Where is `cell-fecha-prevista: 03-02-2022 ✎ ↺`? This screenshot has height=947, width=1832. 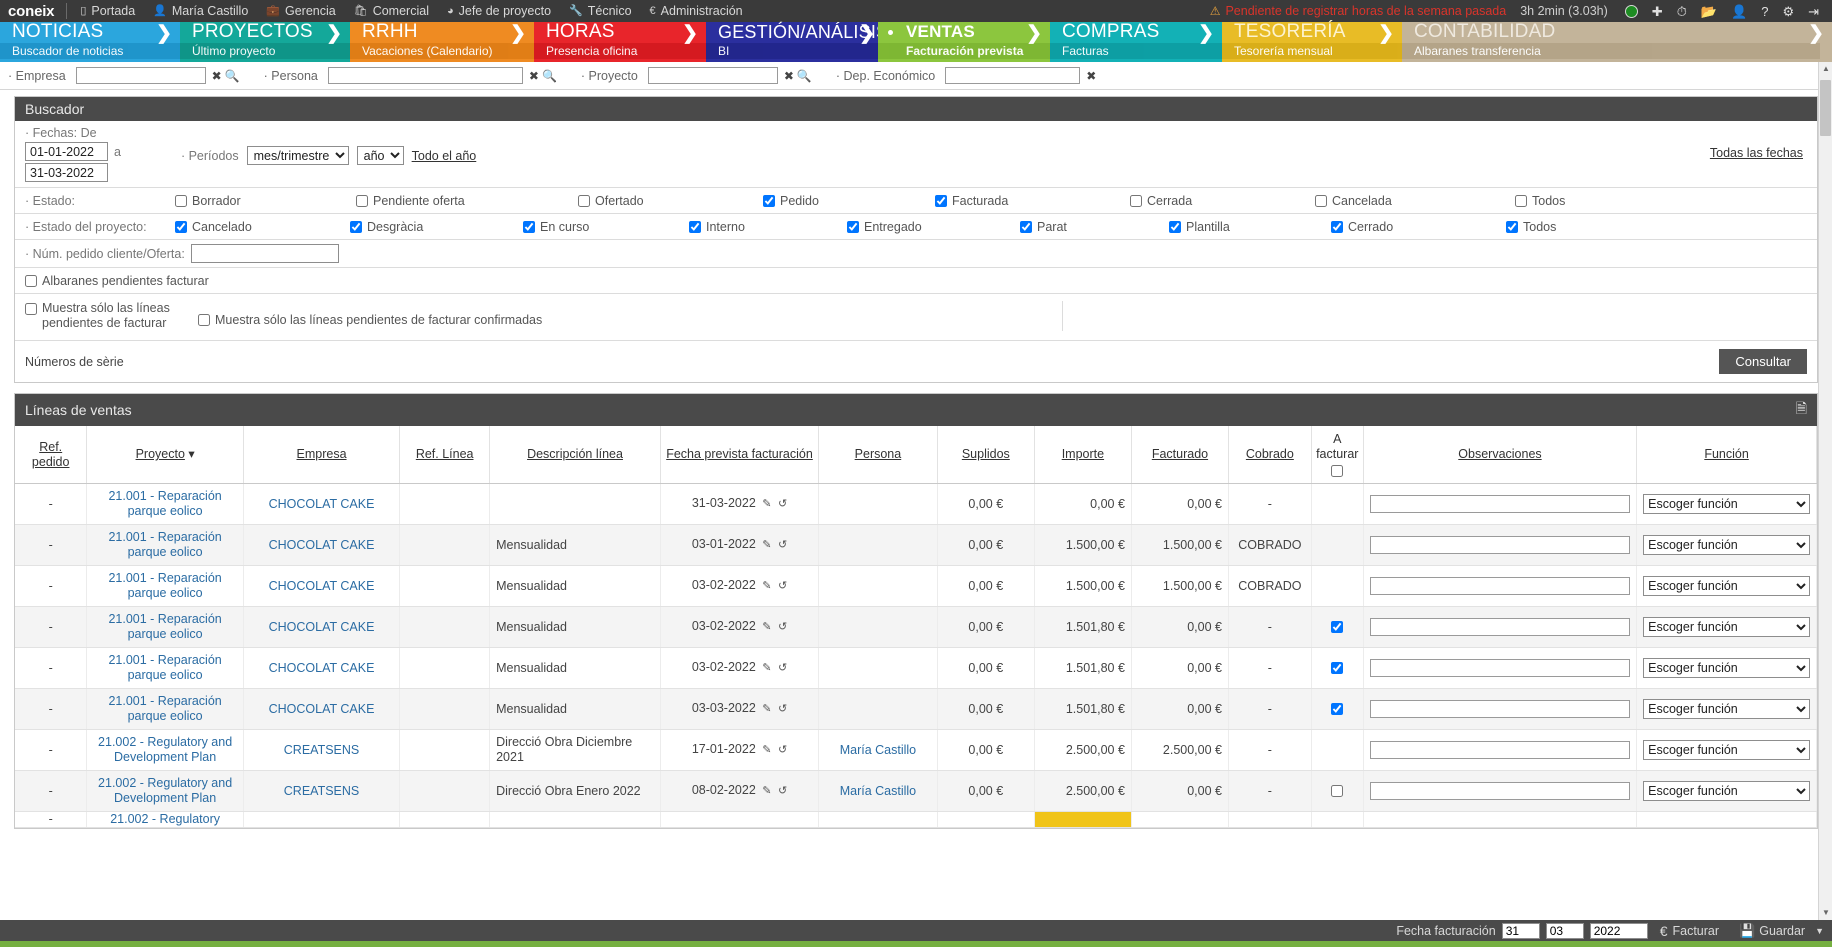 cell-fecha-prevista: 03-02-2022 ✎ ↺ is located at coordinates (740, 627).